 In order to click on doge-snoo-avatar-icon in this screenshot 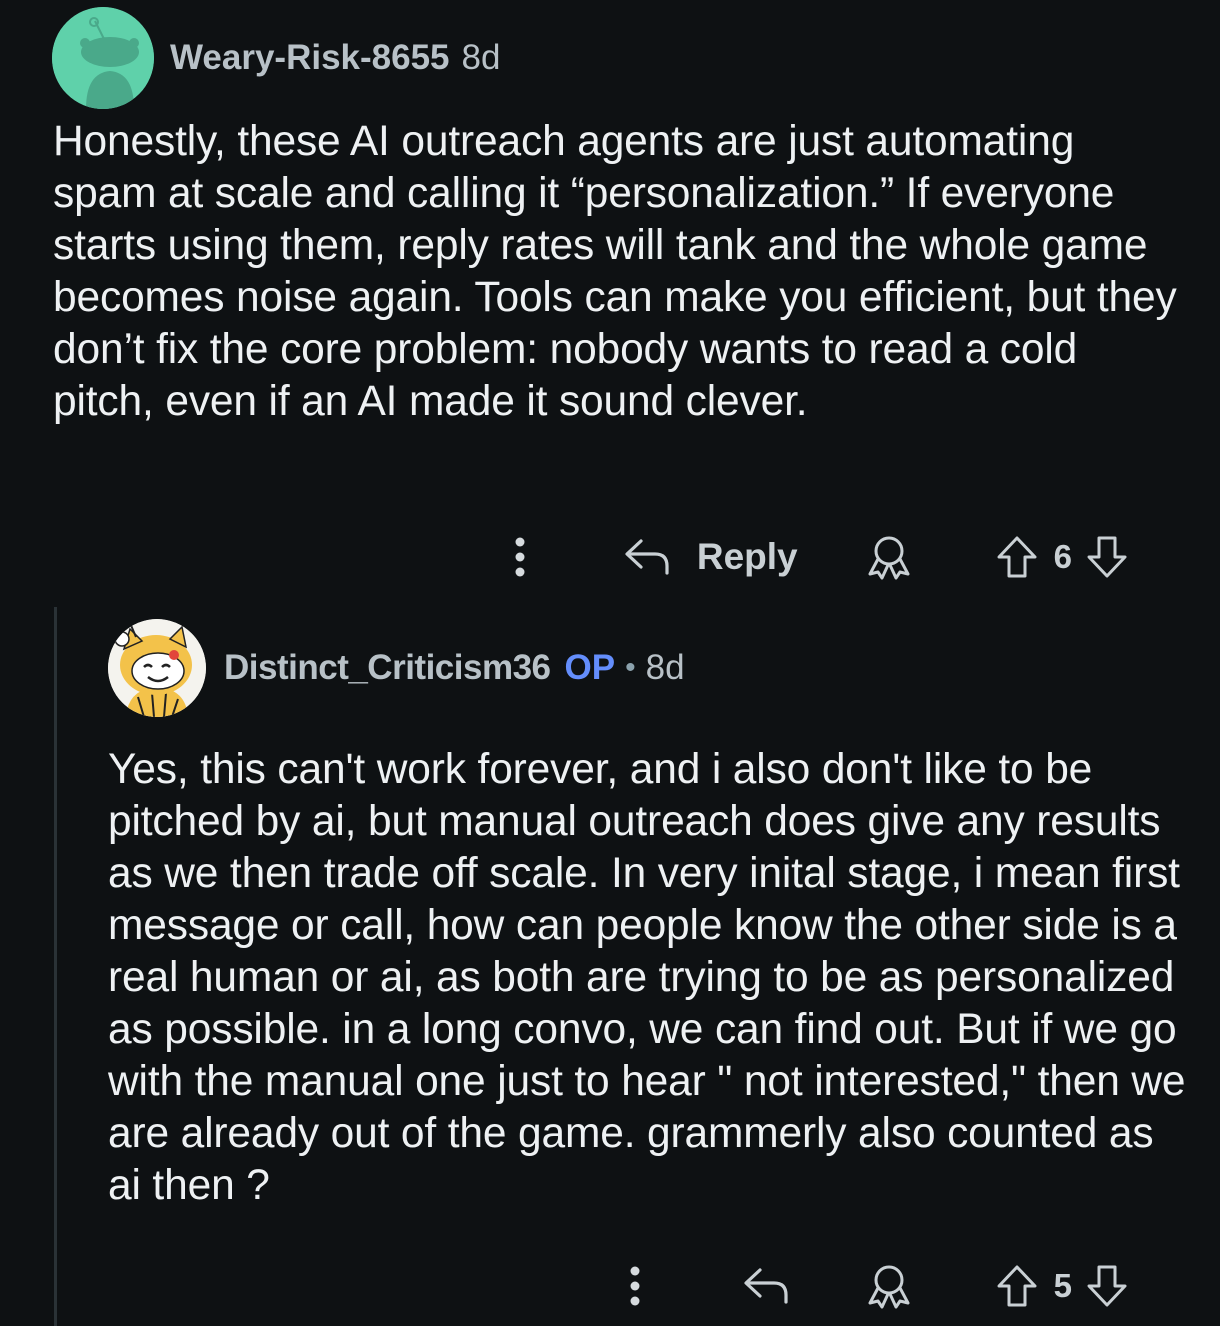, I will do `click(157, 668)`.